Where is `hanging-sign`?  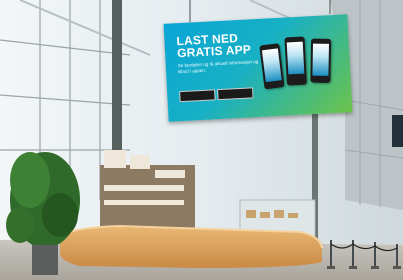 hanging-sign is located at coordinates (397, 131).